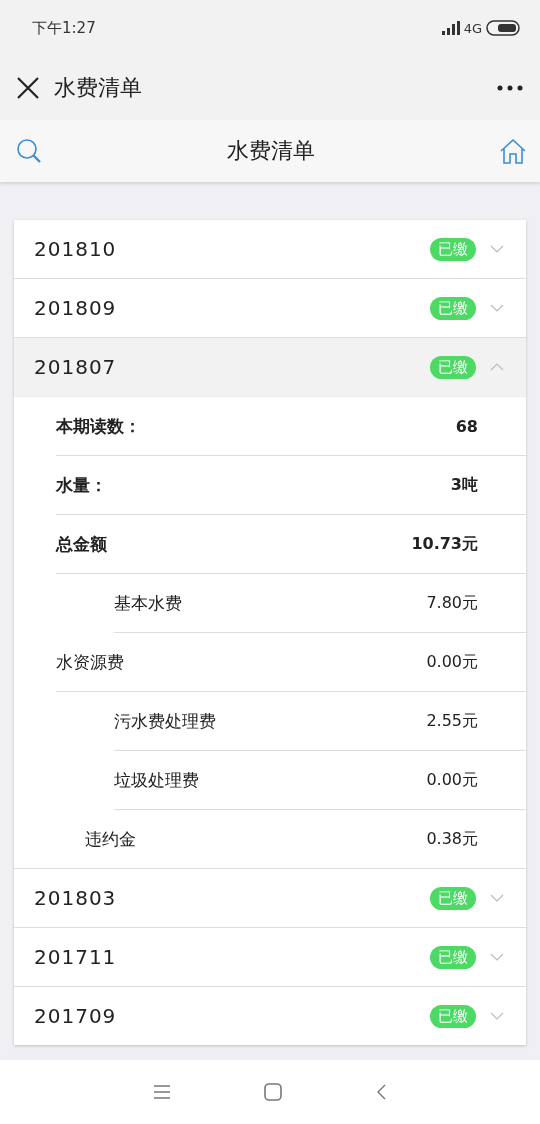  What do you see at coordinates (162, 1092) in the screenshot?
I see `menu-button` at bounding box center [162, 1092].